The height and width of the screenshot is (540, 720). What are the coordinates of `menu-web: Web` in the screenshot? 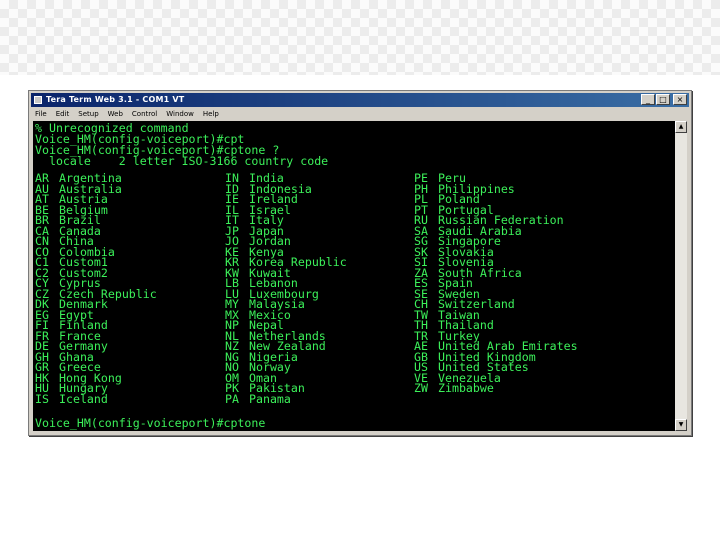 It's located at (115, 114).